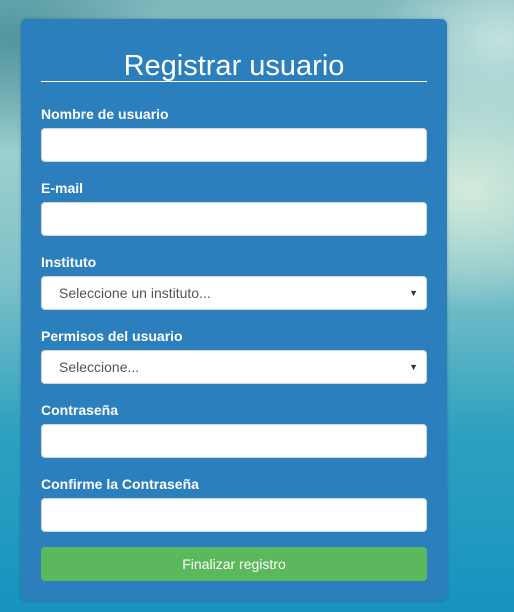  Describe the element at coordinates (120, 484) in the screenshot. I see `password-confirm-label: Confirme la Contraseña` at that location.